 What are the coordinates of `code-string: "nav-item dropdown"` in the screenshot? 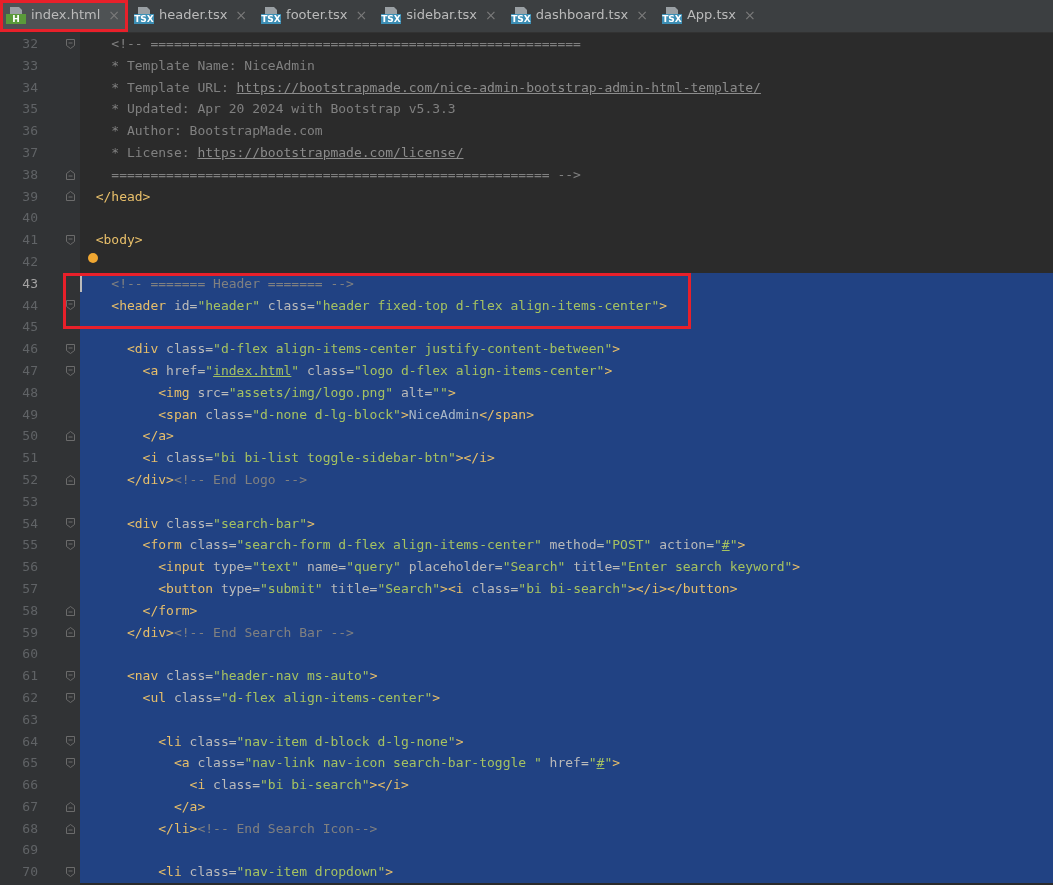 It's located at (311, 872).